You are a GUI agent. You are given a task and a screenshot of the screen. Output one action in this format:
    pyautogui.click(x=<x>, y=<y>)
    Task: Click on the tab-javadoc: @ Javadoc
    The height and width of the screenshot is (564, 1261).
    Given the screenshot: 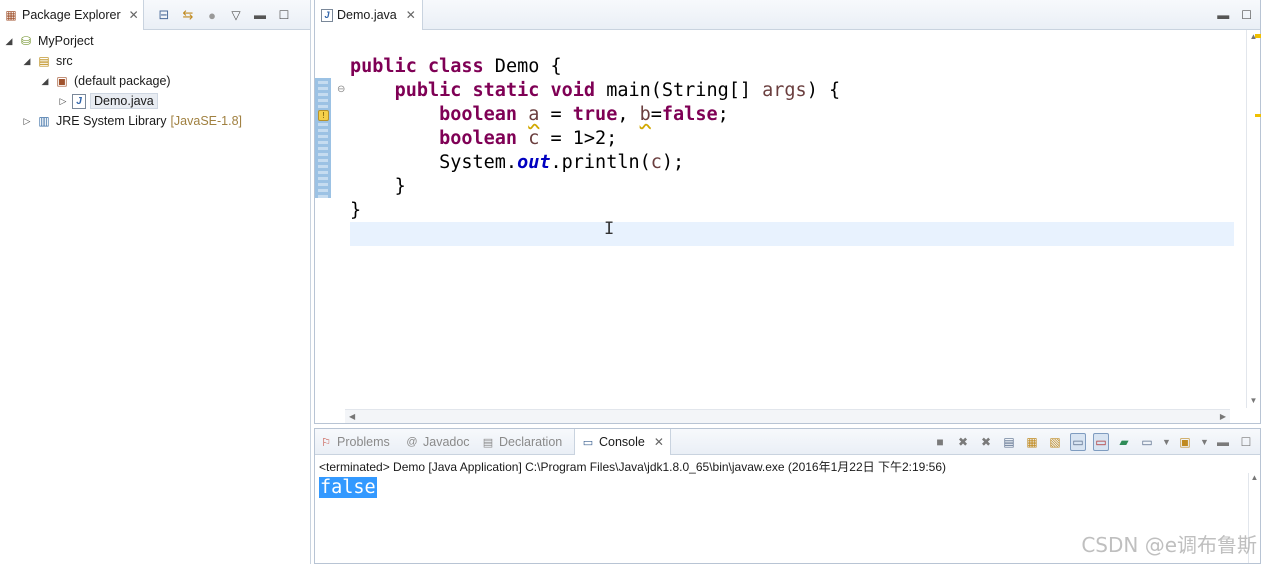 What is the action you would take?
    pyautogui.click(x=437, y=442)
    